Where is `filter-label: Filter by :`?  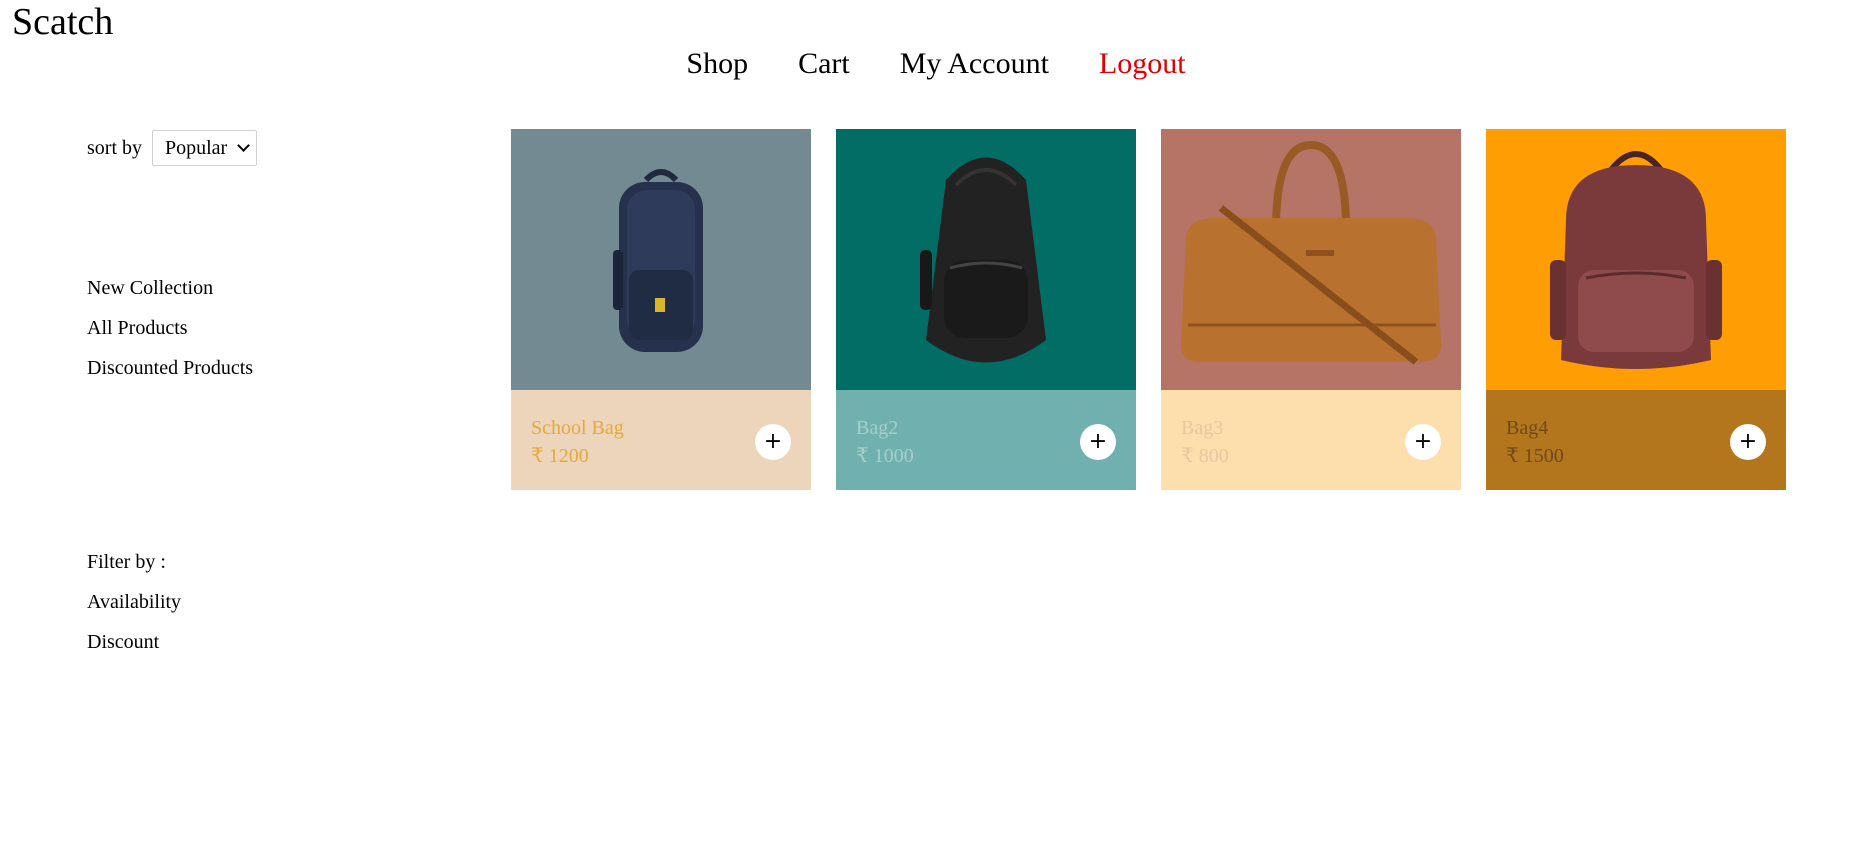
filter-label: Filter by : is located at coordinates (126, 562).